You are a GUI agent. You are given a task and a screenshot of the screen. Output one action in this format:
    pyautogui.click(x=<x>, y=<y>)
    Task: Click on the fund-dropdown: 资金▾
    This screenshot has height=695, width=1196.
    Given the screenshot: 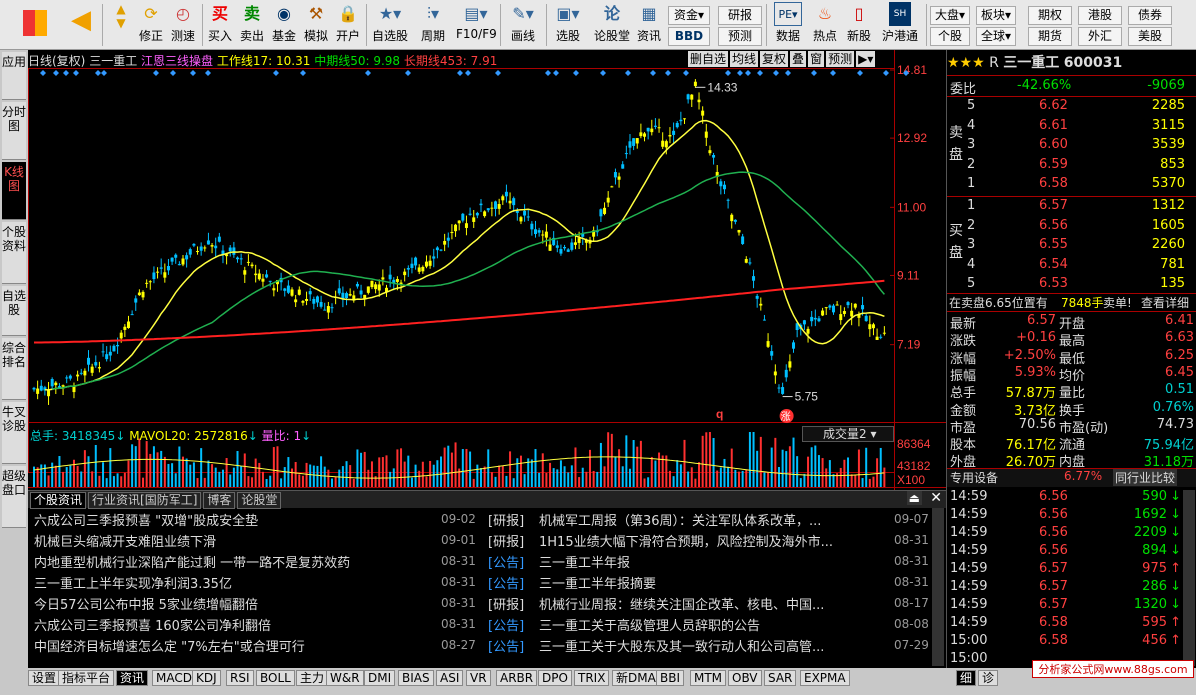 What is the action you would take?
    pyautogui.click(x=689, y=15)
    